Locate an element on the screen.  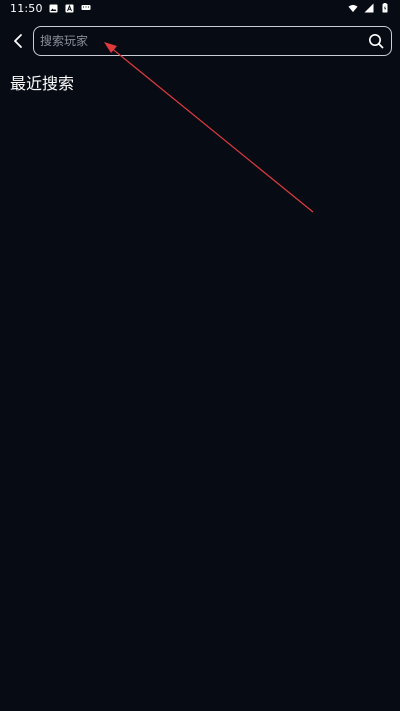
search-icon is located at coordinates (376, 41).